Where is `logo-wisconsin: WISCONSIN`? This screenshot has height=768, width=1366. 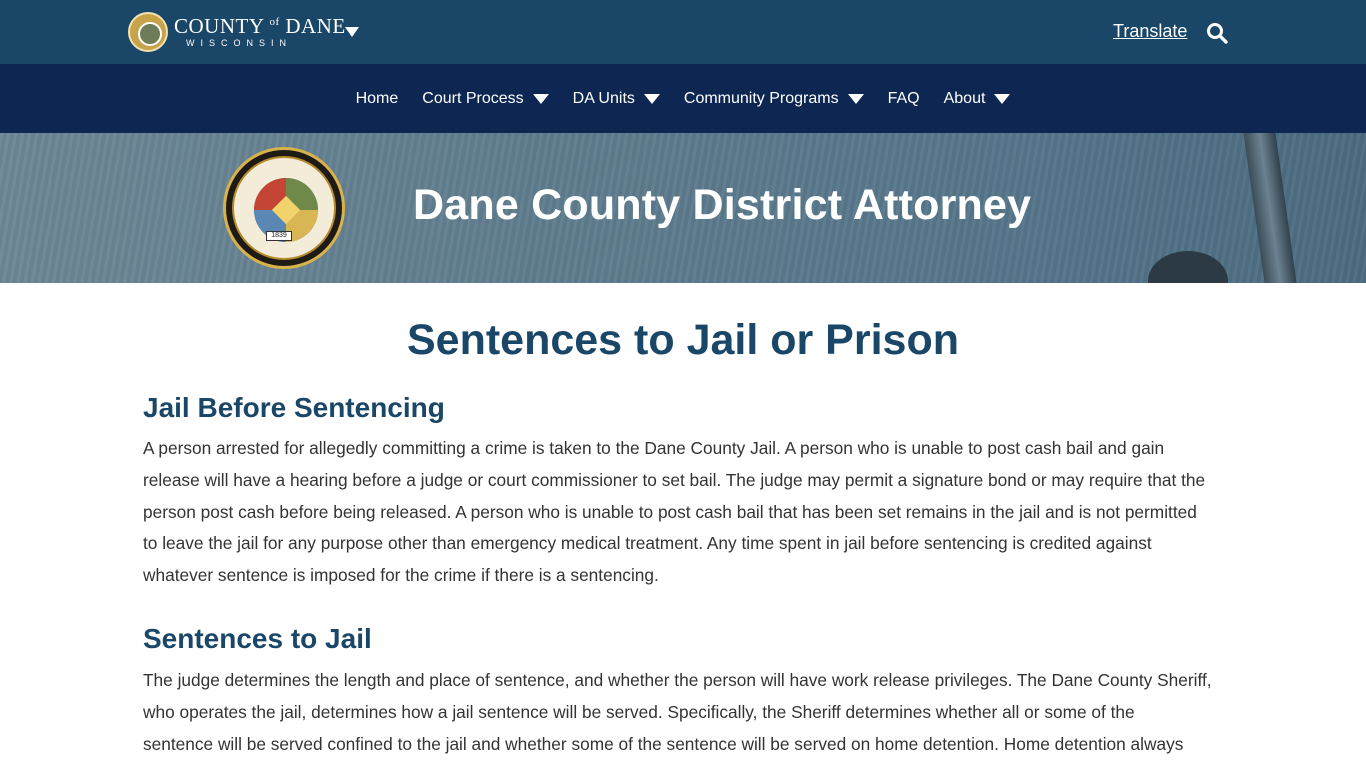 logo-wisconsin: WISCONSIN is located at coordinates (239, 43).